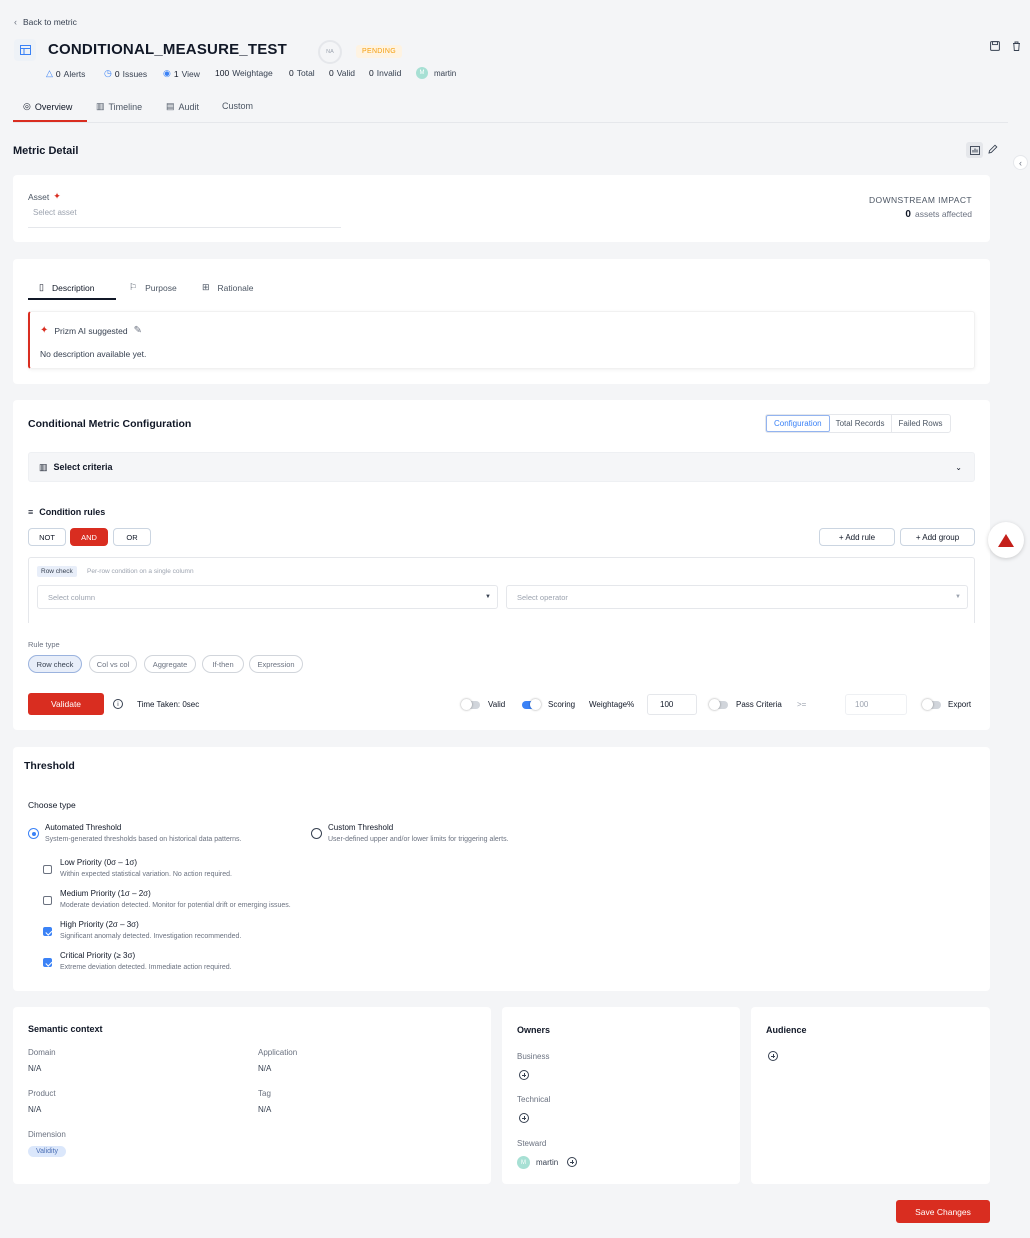 This screenshot has height=1238, width=1030. Describe the element at coordinates (66, 704) in the screenshot. I see `validate-button: Validate` at that location.